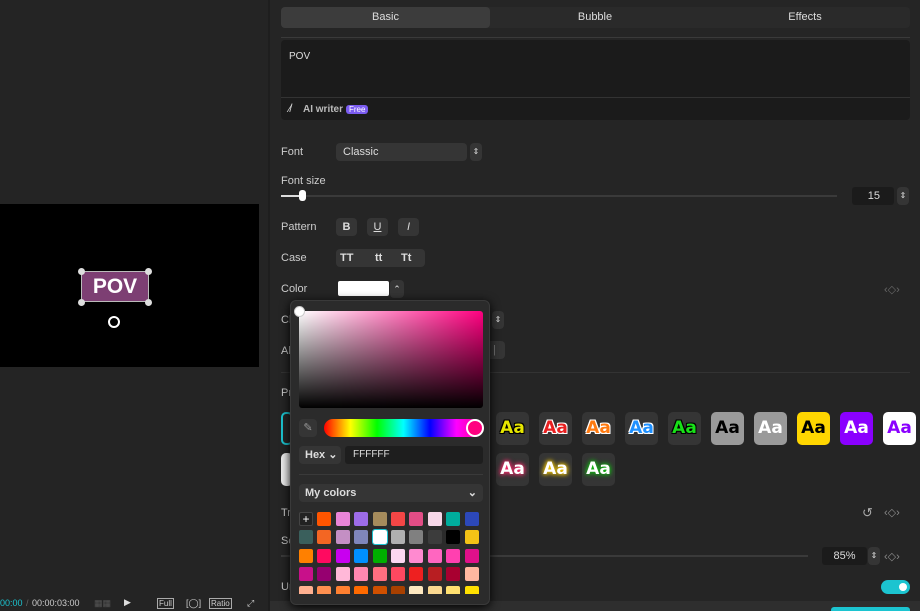  What do you see at coordinates (874, 556) in the screenshot?
I see `scale-stepper: ⇕` at bounding box center [874, 556].